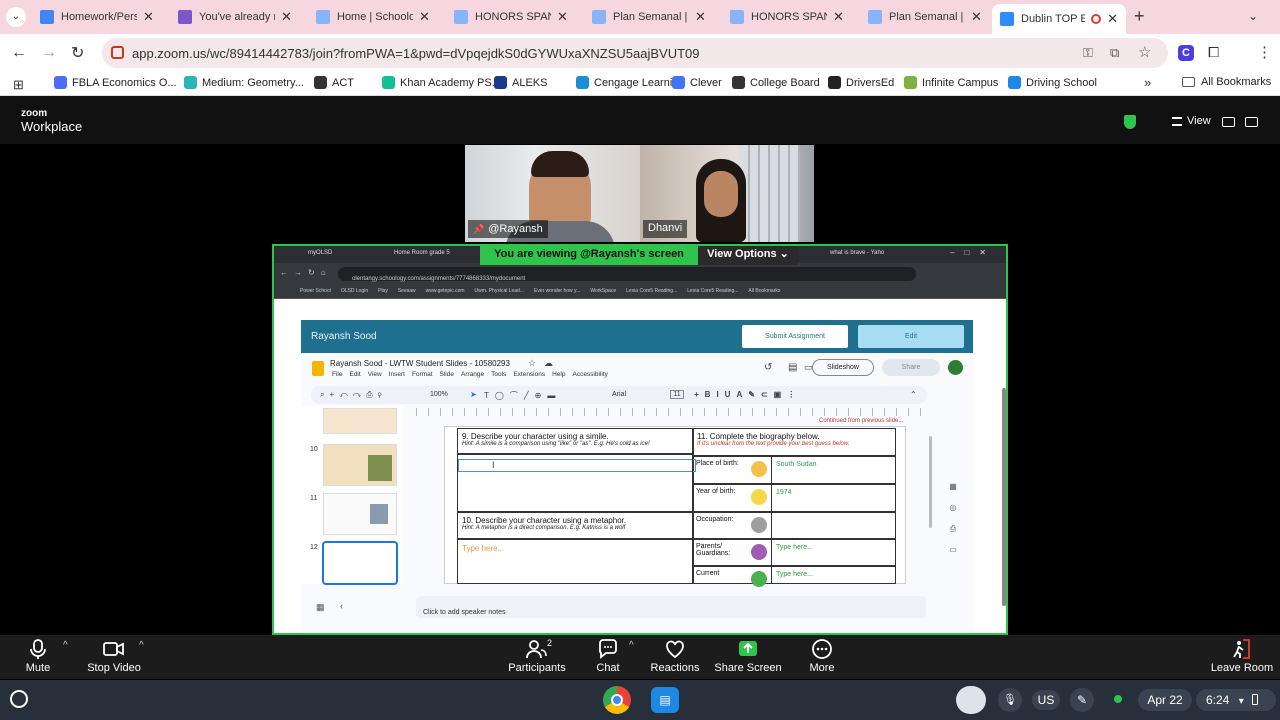 This screenshot has height=720, width=1280. What do you see at coordinates (955, 367) in the screenshot?
I see `account-avatar` at bounding box center [955, 367].